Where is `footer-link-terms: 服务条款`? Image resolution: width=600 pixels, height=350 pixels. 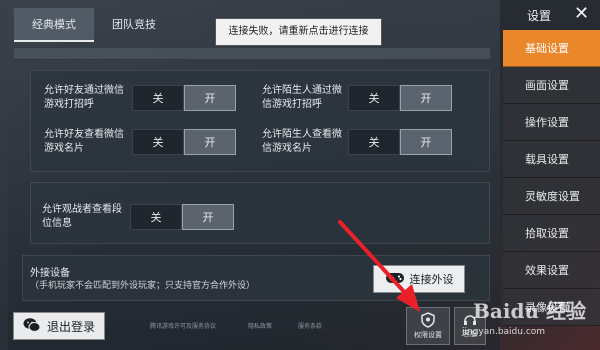 footer-link-terms: 服务条款 is located at coordinates (310, 325).